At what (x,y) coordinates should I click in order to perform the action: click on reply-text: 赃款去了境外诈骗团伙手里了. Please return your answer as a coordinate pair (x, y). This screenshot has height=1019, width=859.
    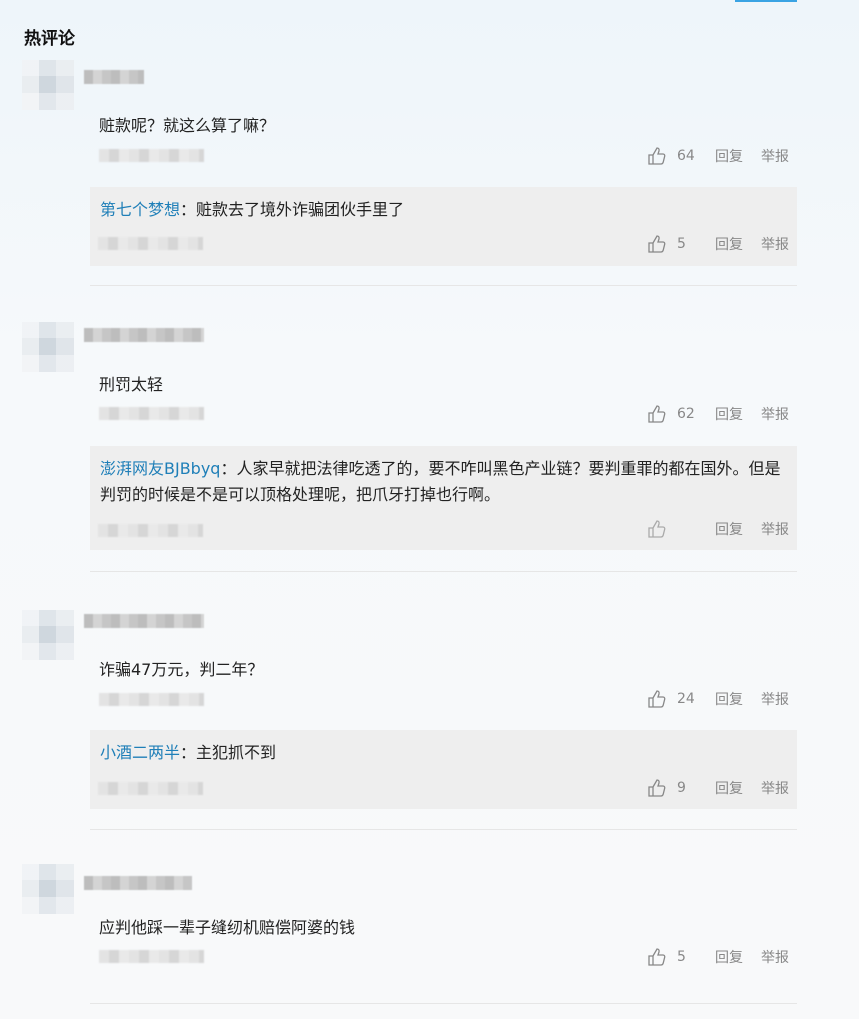
    Looking at the image, I should click on (300, 209).